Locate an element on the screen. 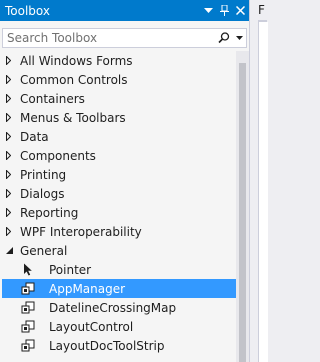  category-wpf-interoperability: WPF Interoperability is located at coordinates (118, 231).